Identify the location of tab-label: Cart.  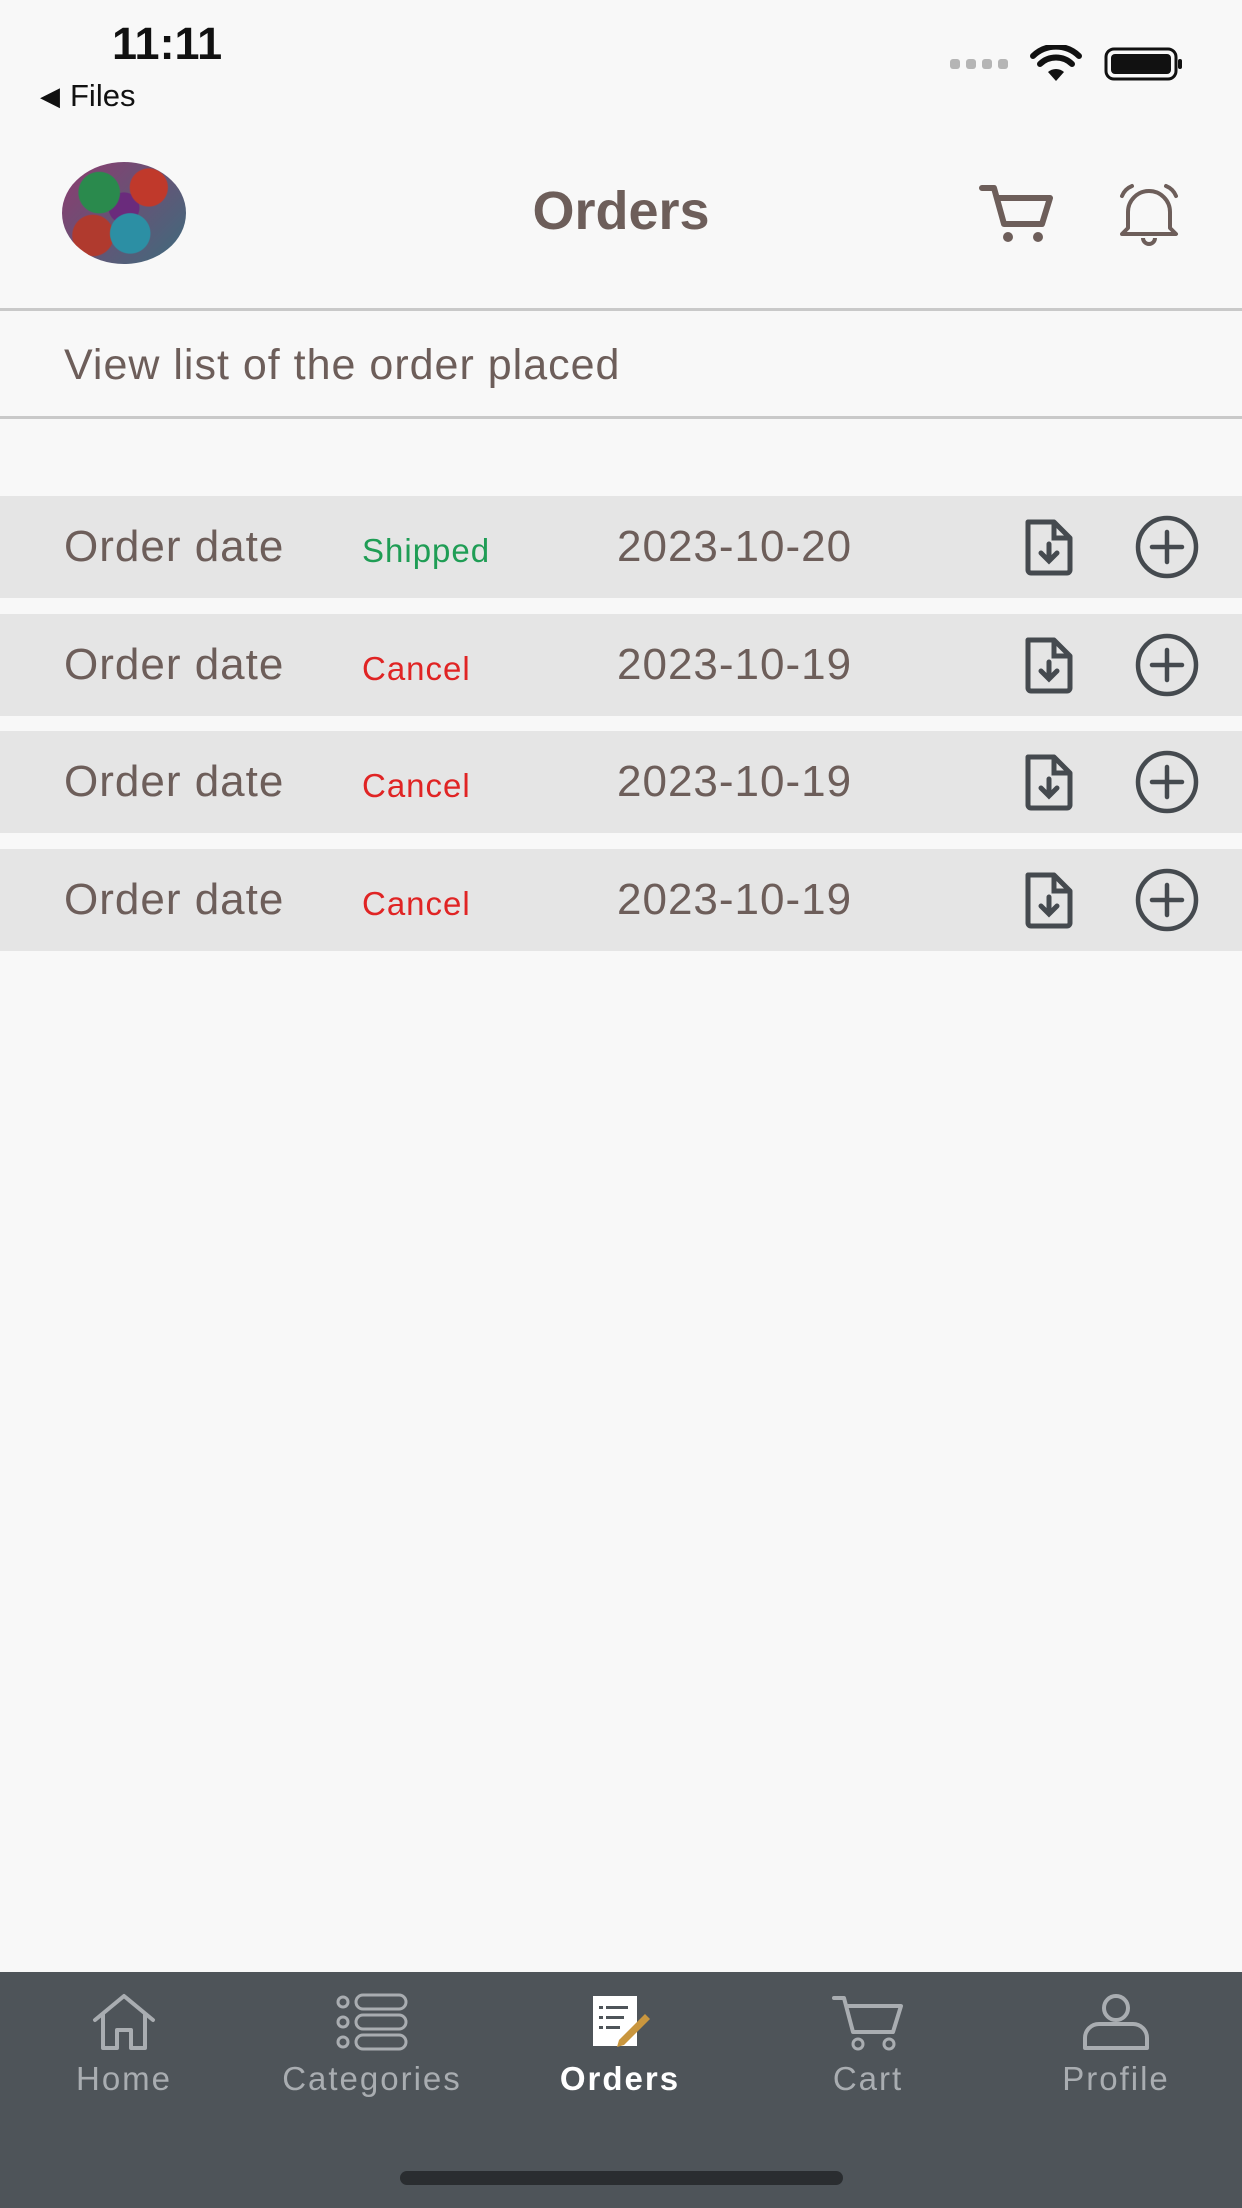
(868, 2078).